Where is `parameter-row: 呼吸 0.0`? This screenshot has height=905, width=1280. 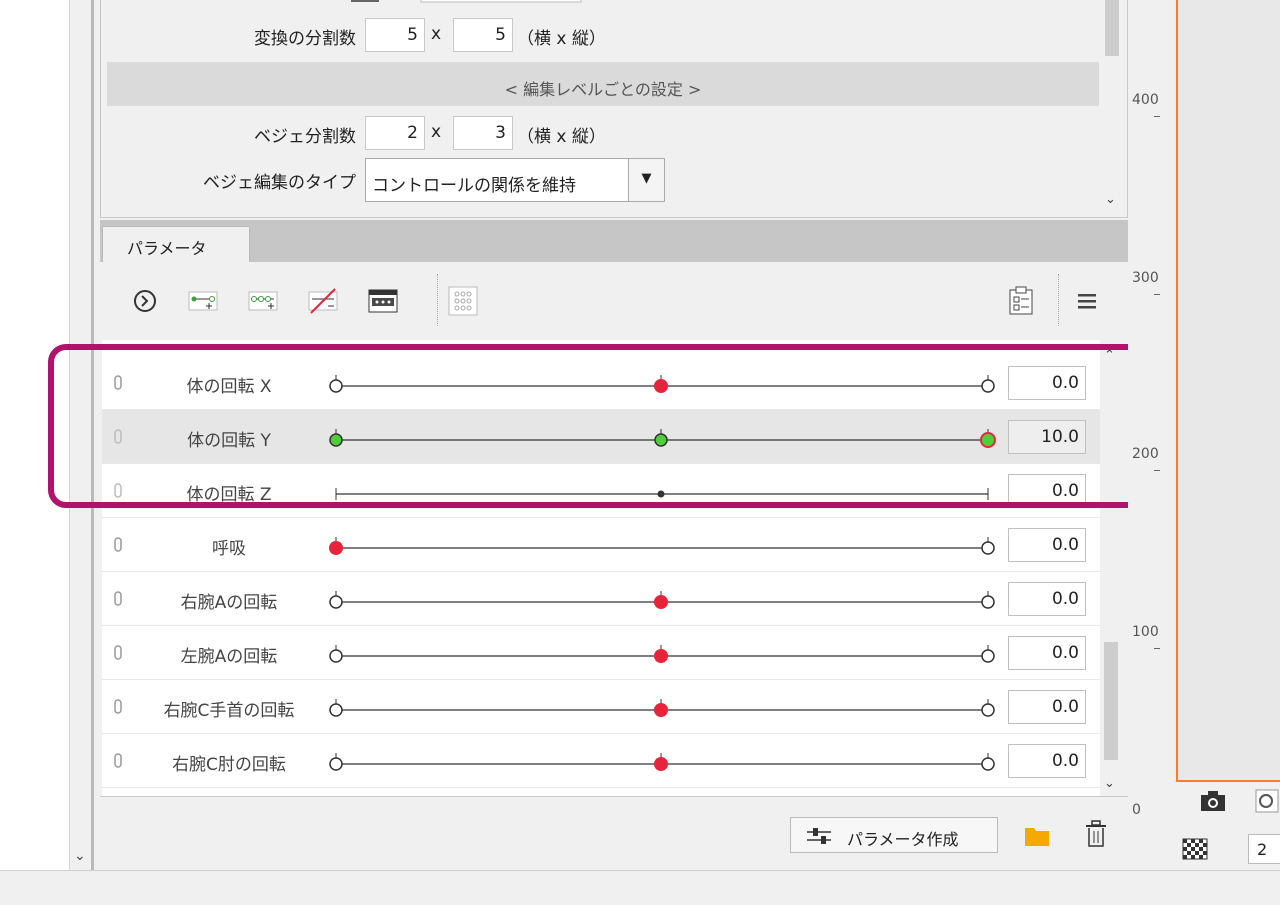 parameter-row: 呼吸 0.0 is located at coordinates (601, 545).